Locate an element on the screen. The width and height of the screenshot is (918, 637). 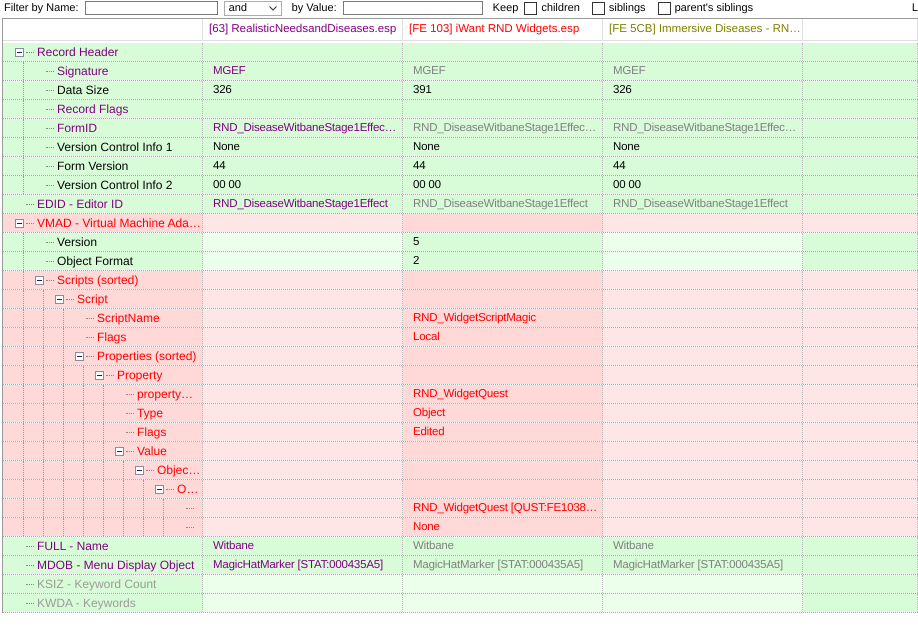
checkbox-label: children is located at coordinates (560, 8).